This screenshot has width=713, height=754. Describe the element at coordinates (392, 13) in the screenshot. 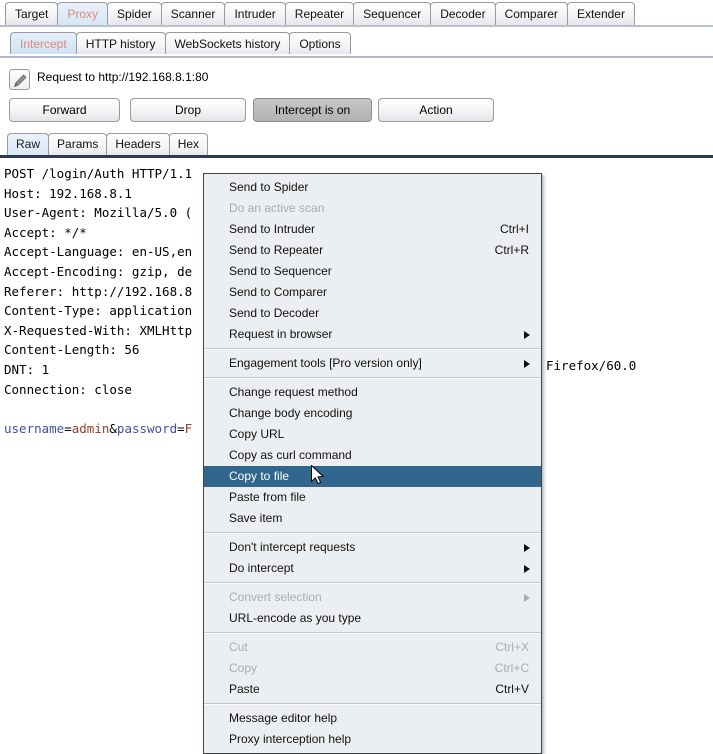

I see `main-tab-sequencer: Sequencer` at that location.